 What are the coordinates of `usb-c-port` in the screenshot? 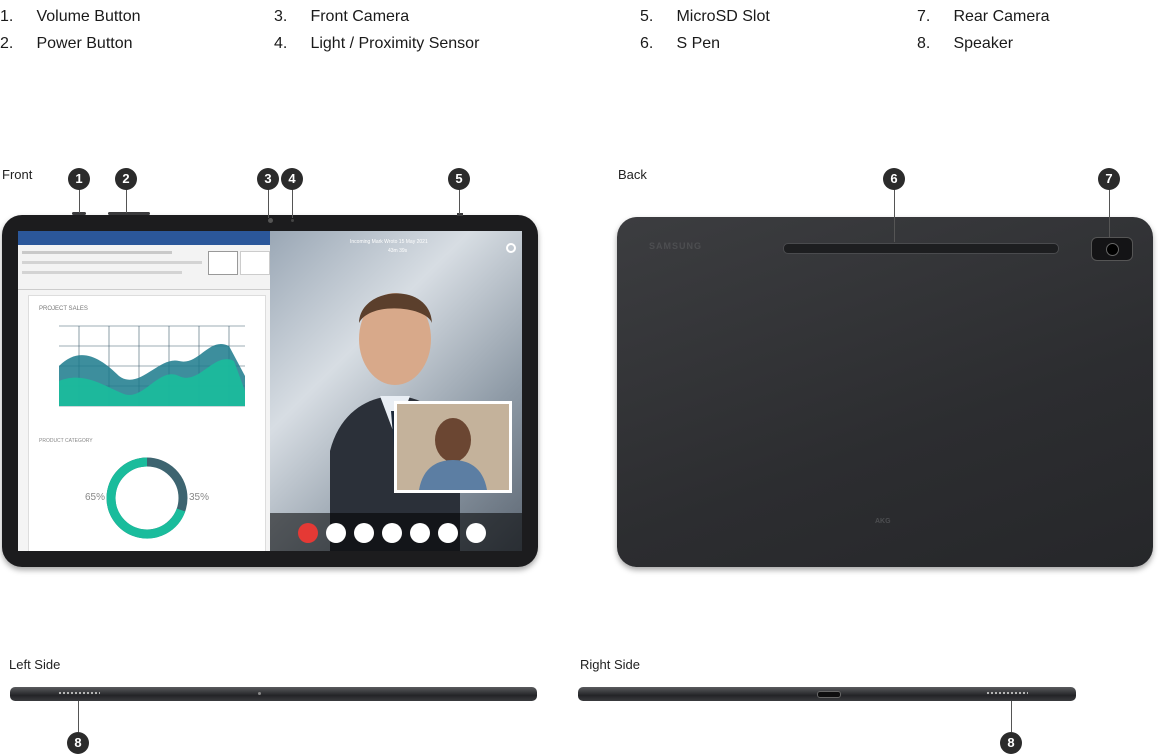 It's located at (829, 694).